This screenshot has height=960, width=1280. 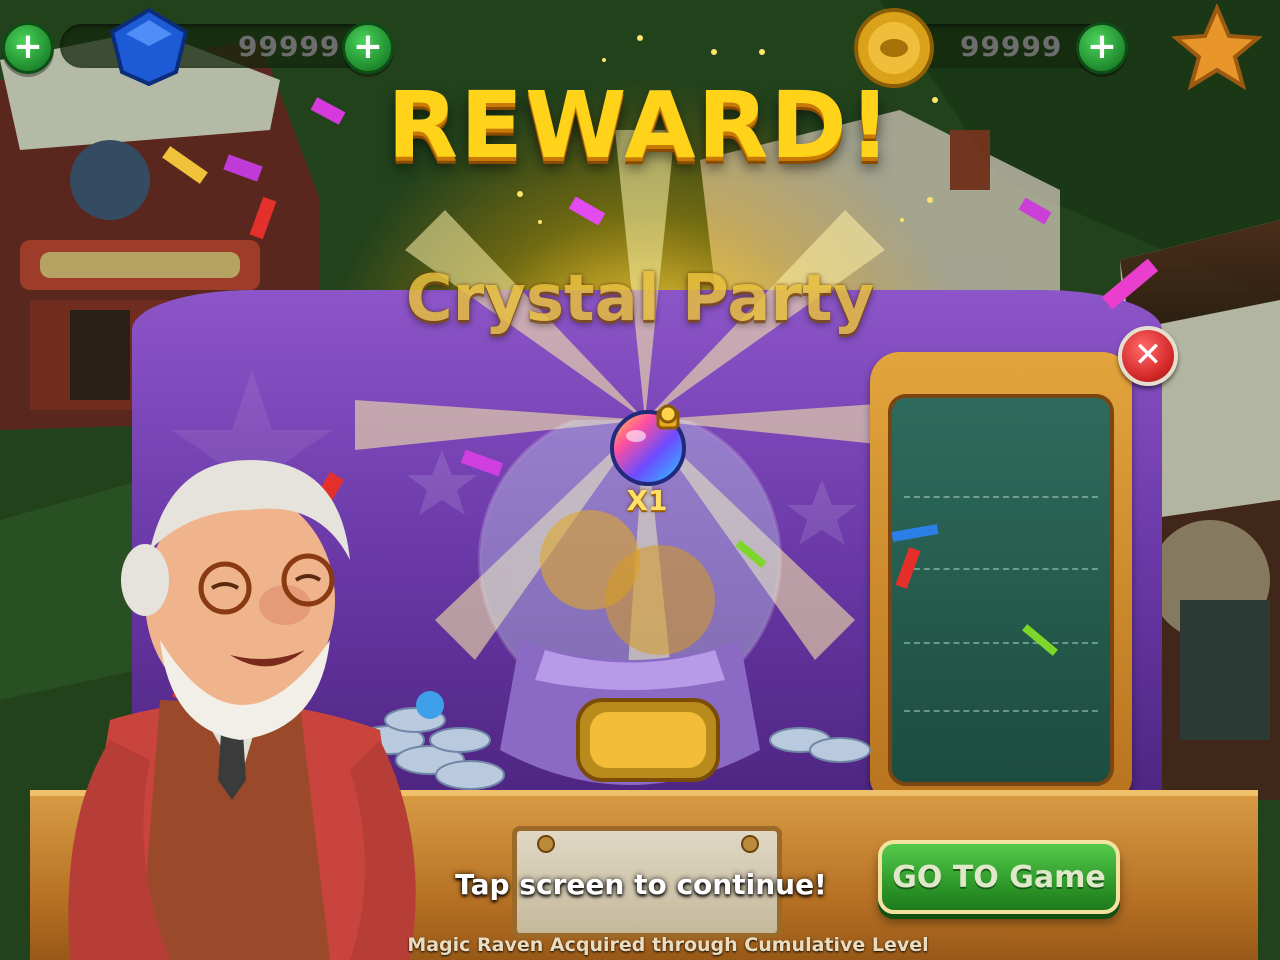 I want to click on tap-to-continue-hint: Tap screen to continue!, so click(x=641, y=884).